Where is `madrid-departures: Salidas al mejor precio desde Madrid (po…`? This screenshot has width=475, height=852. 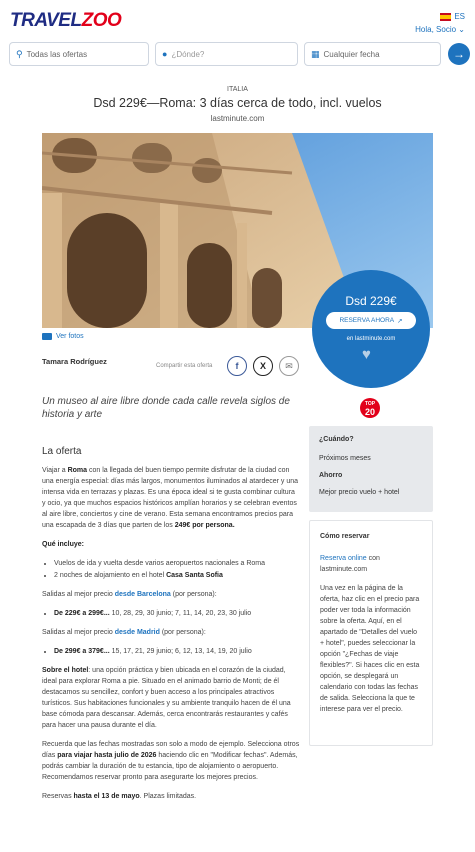
madrid-departures: Salidas al mejor precio desde Madrid (po… is located at coordinates (171, 632).